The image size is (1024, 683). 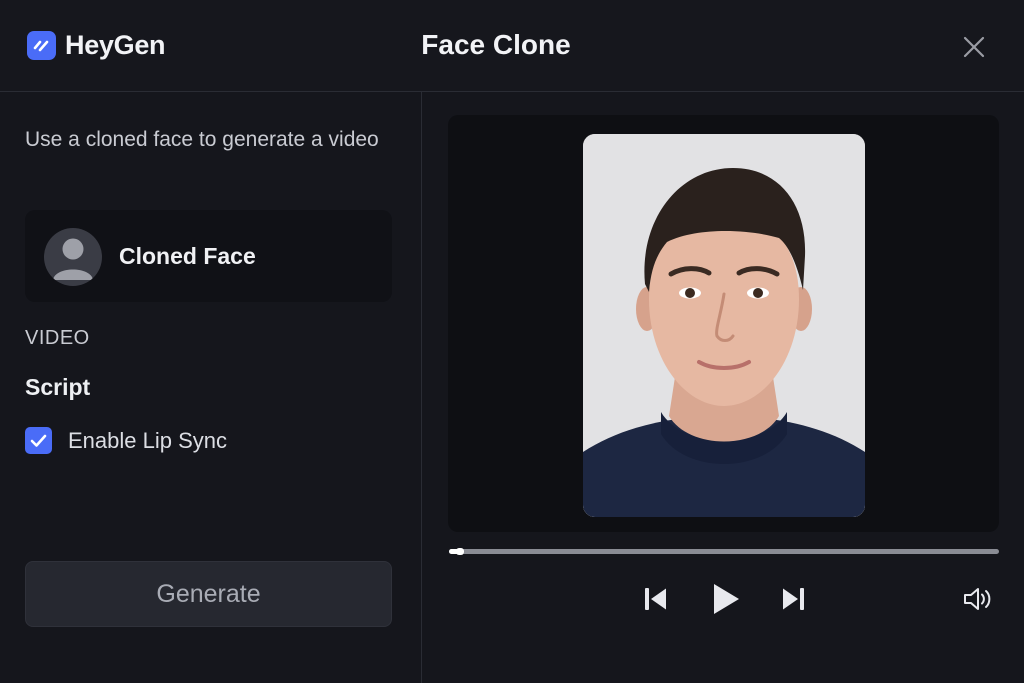 What do you see at coordinates (726, 599) in the screenshot?
I see `play-icon` at bounding box center [726, 599].